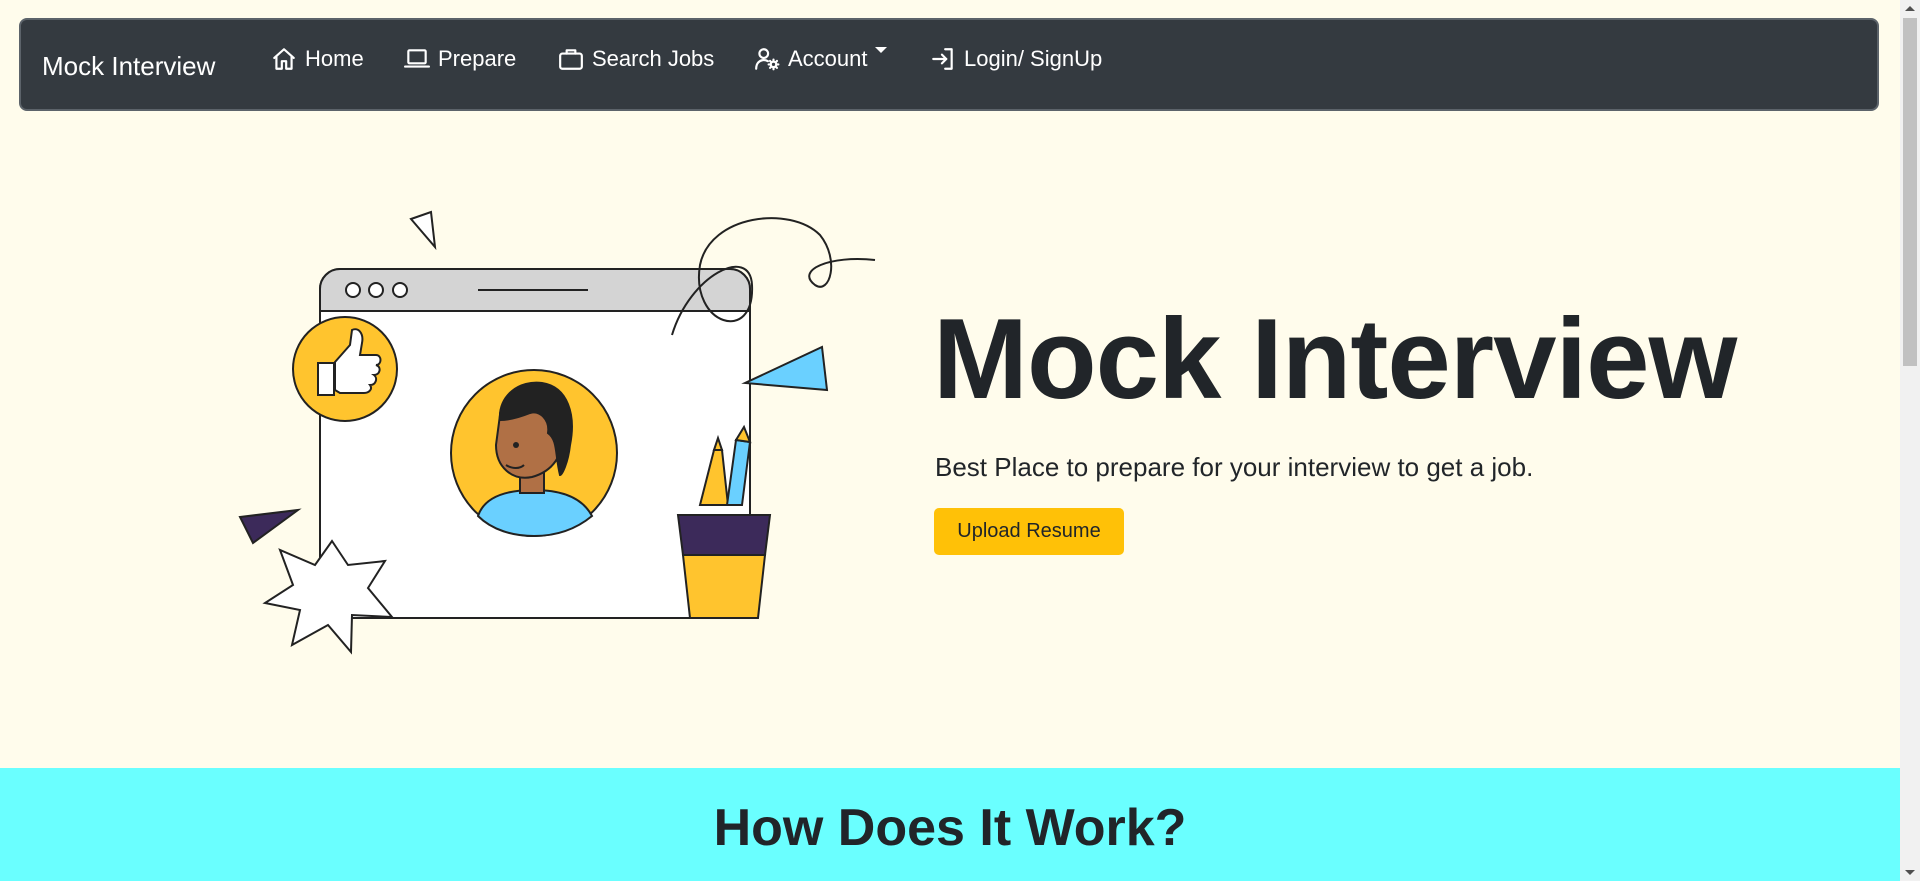 This screenshot has width=1920, height=881. Describe the element at coordinates (1029, 531) in the screenshot. I see `upload-resume-button: Upload Resume` at that location.